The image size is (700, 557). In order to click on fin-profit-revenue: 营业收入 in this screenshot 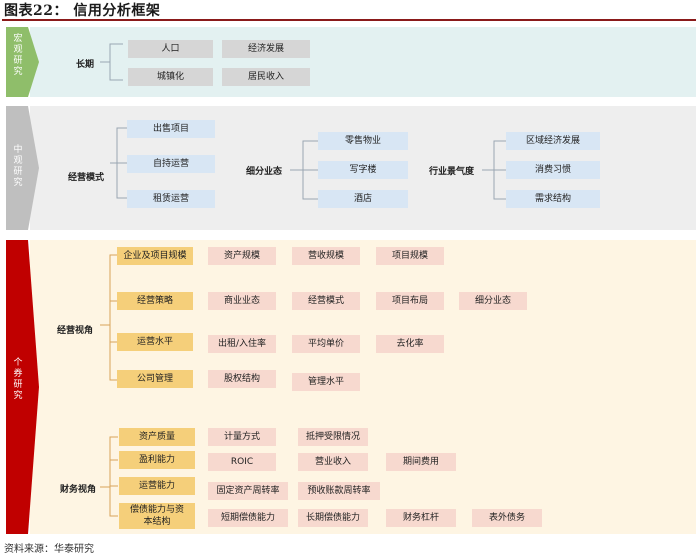, I will do `click(333, 462)`.